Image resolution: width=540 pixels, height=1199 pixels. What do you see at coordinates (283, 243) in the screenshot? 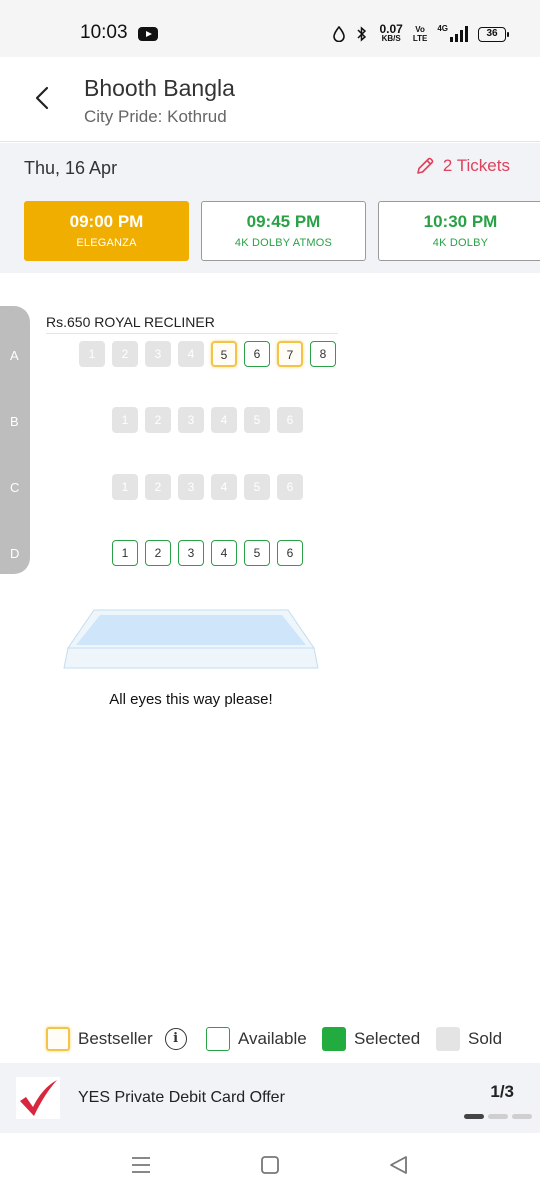
I see `showtime-format: 4K DOLBY ATMOS` at bounding box center [283, 243].